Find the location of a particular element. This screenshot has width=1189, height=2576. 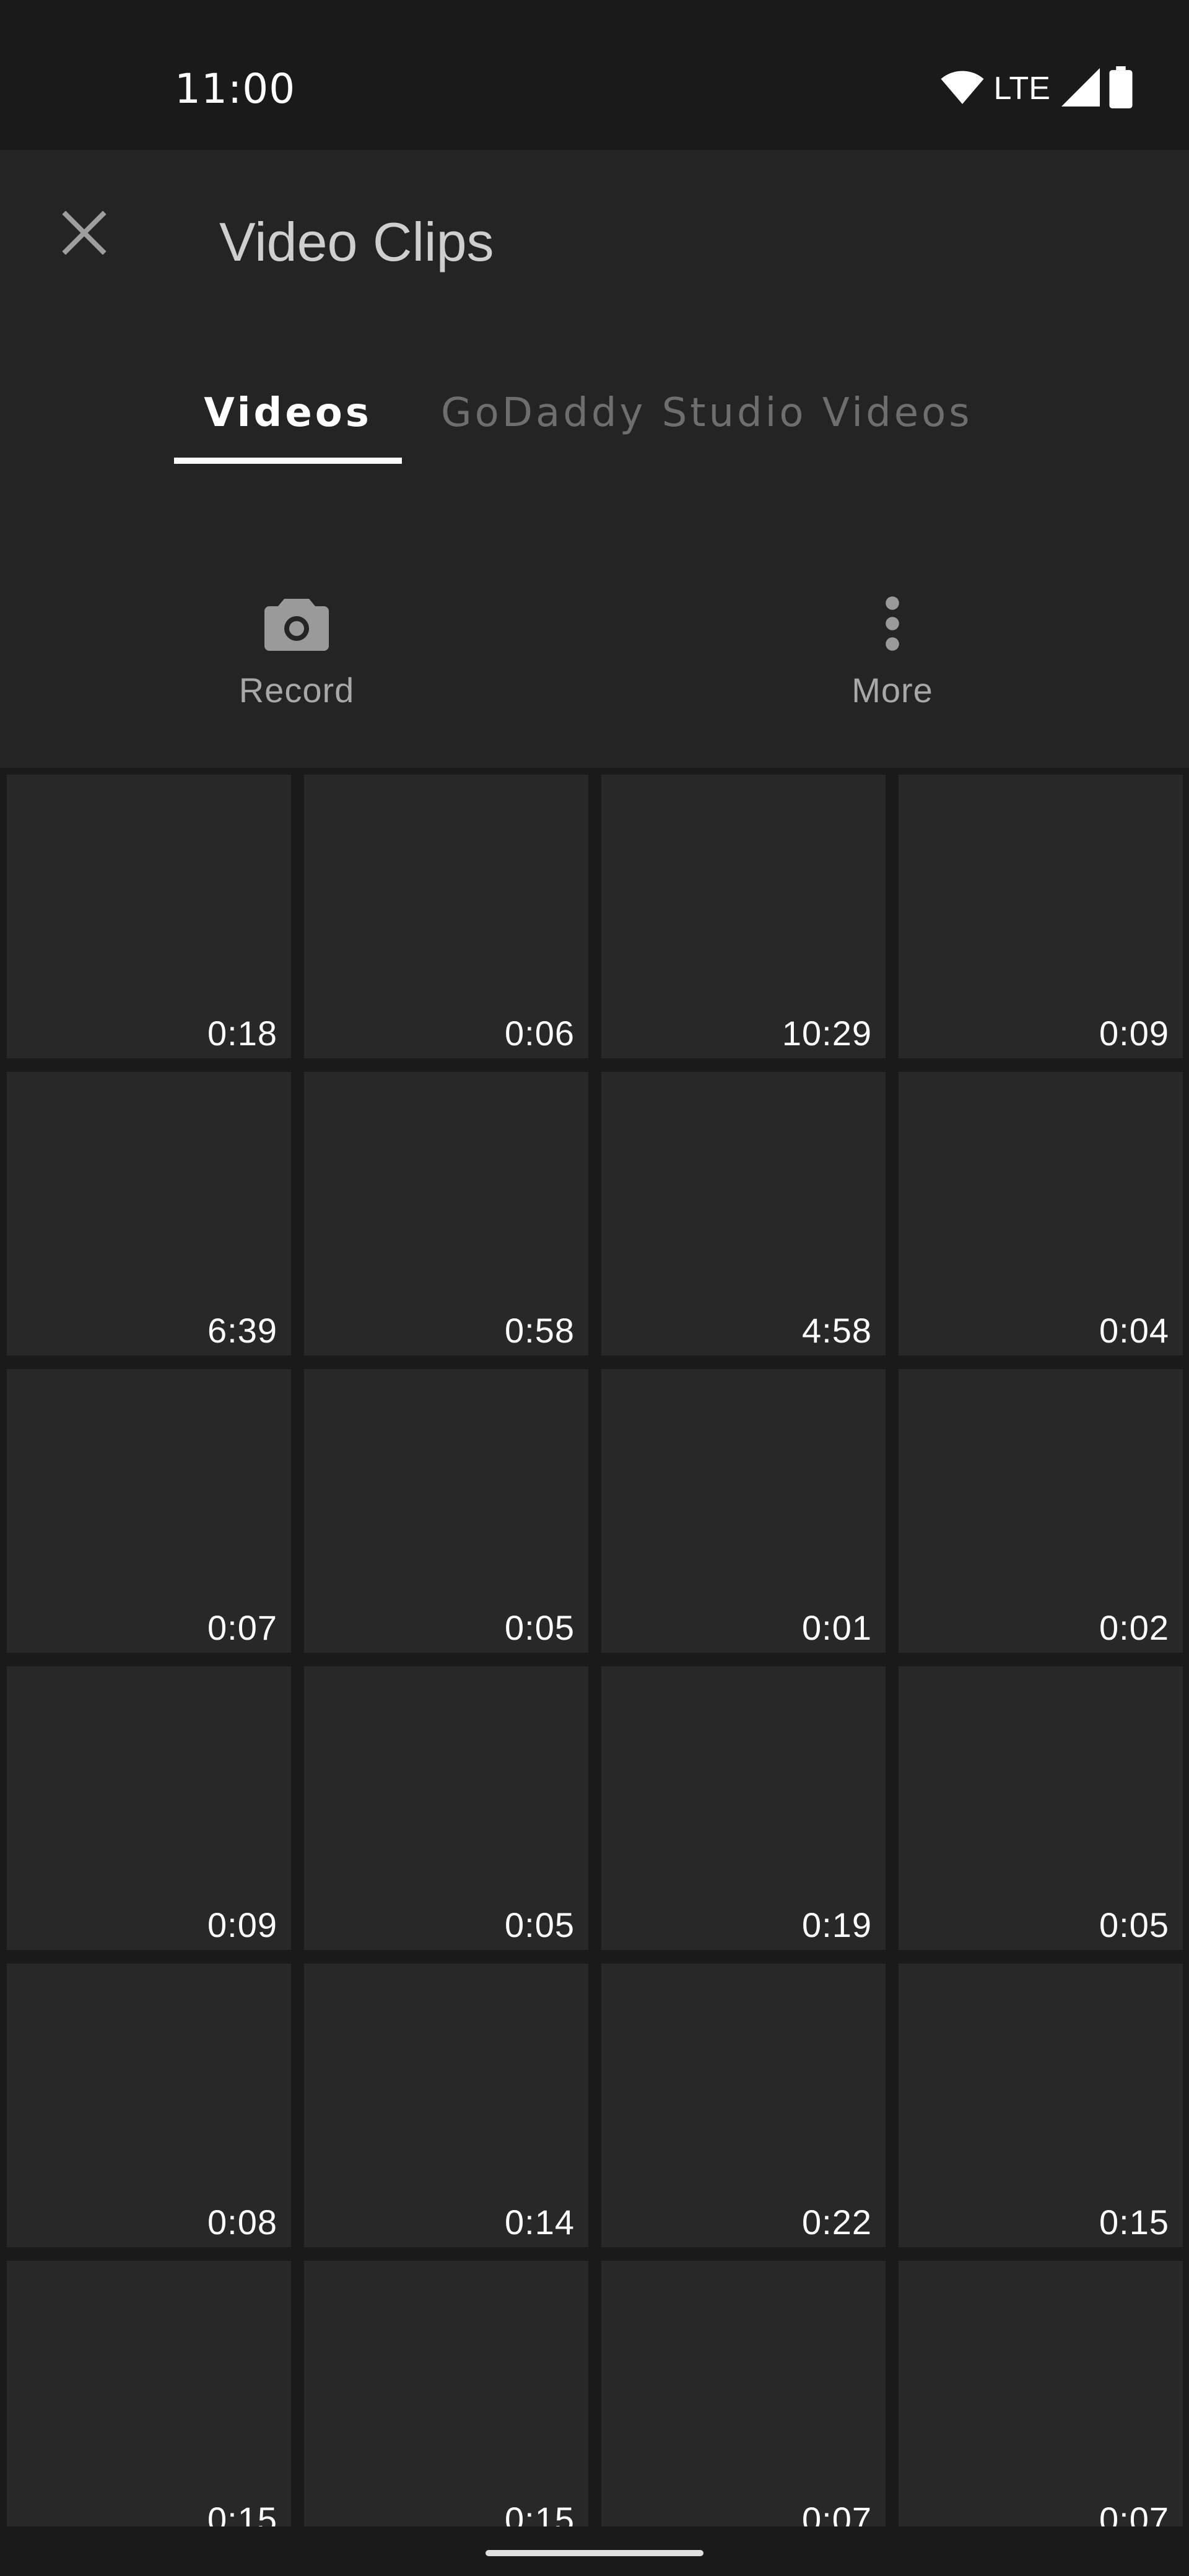

video-tile: 0:14 is located at coordinates (446, 2105).